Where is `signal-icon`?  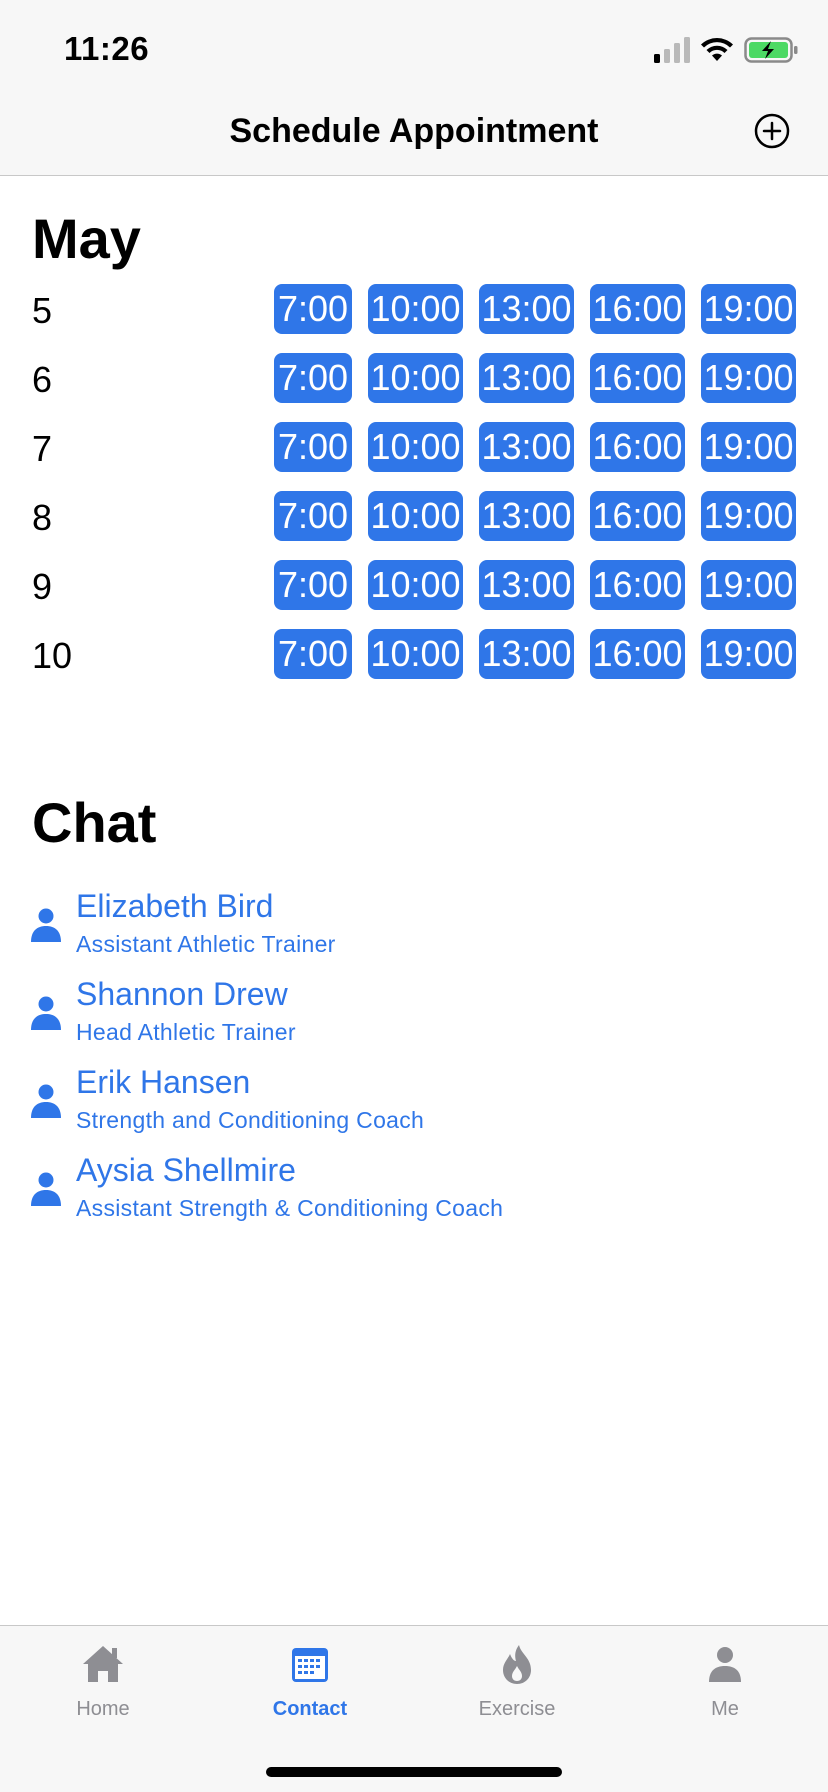 signal-icon is located at coordinates (672, 50).